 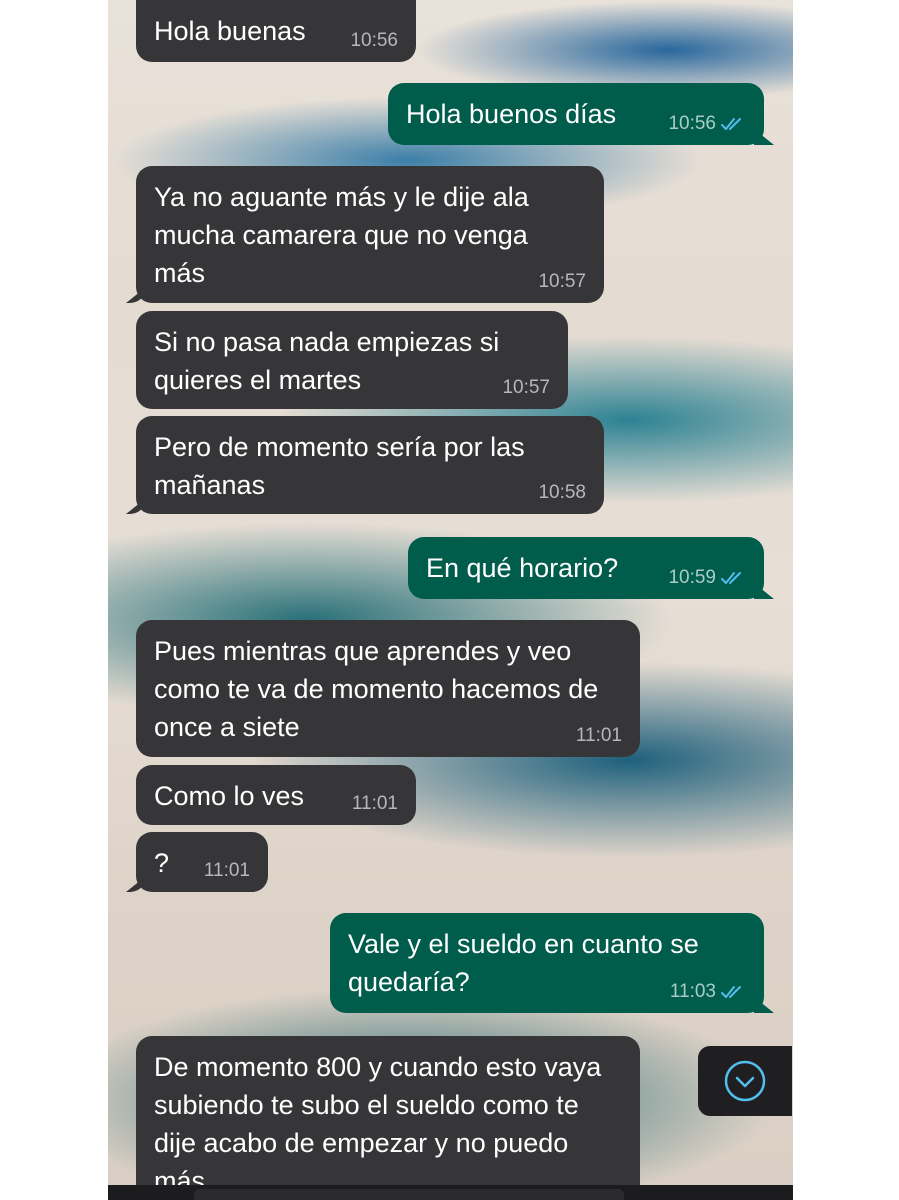 What do you see at coordinates (339, 466) in the screenshot?
I see `message-text: Pero de momento sería por las mañanas` at bounding box center [339, 466].